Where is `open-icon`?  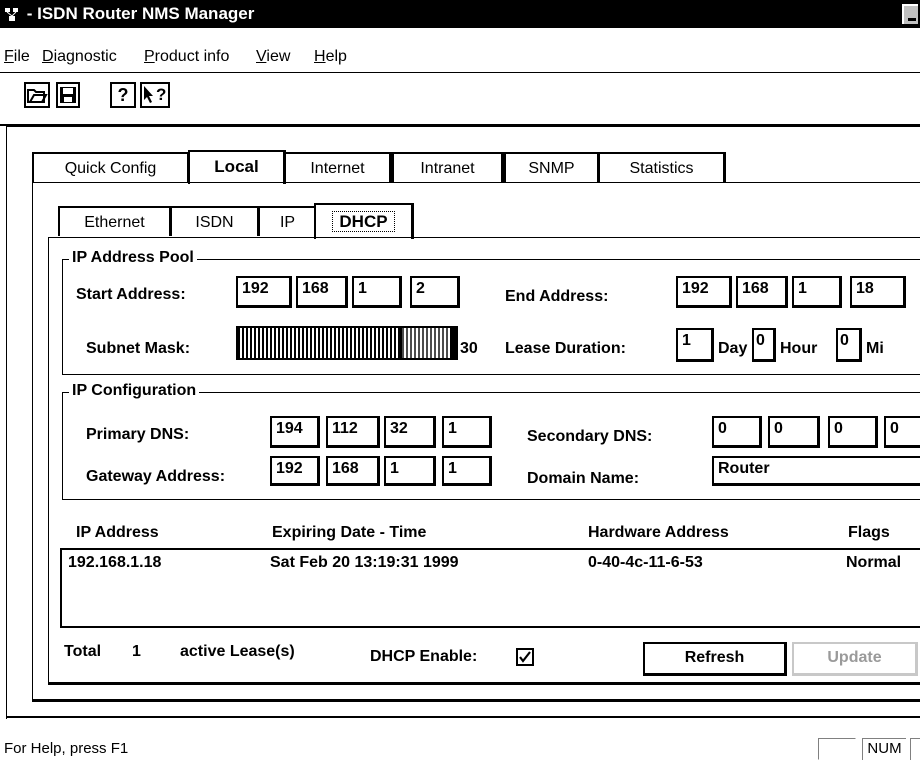
open-icon is located at coordinates (37, 95).